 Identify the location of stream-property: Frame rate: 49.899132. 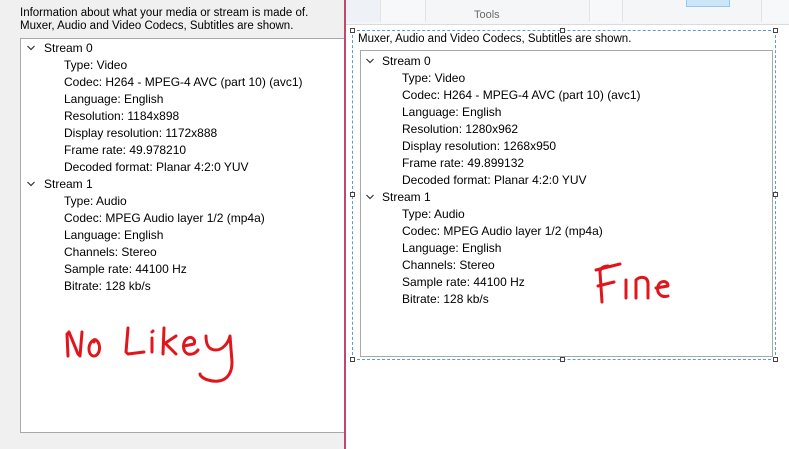
(463, 163).